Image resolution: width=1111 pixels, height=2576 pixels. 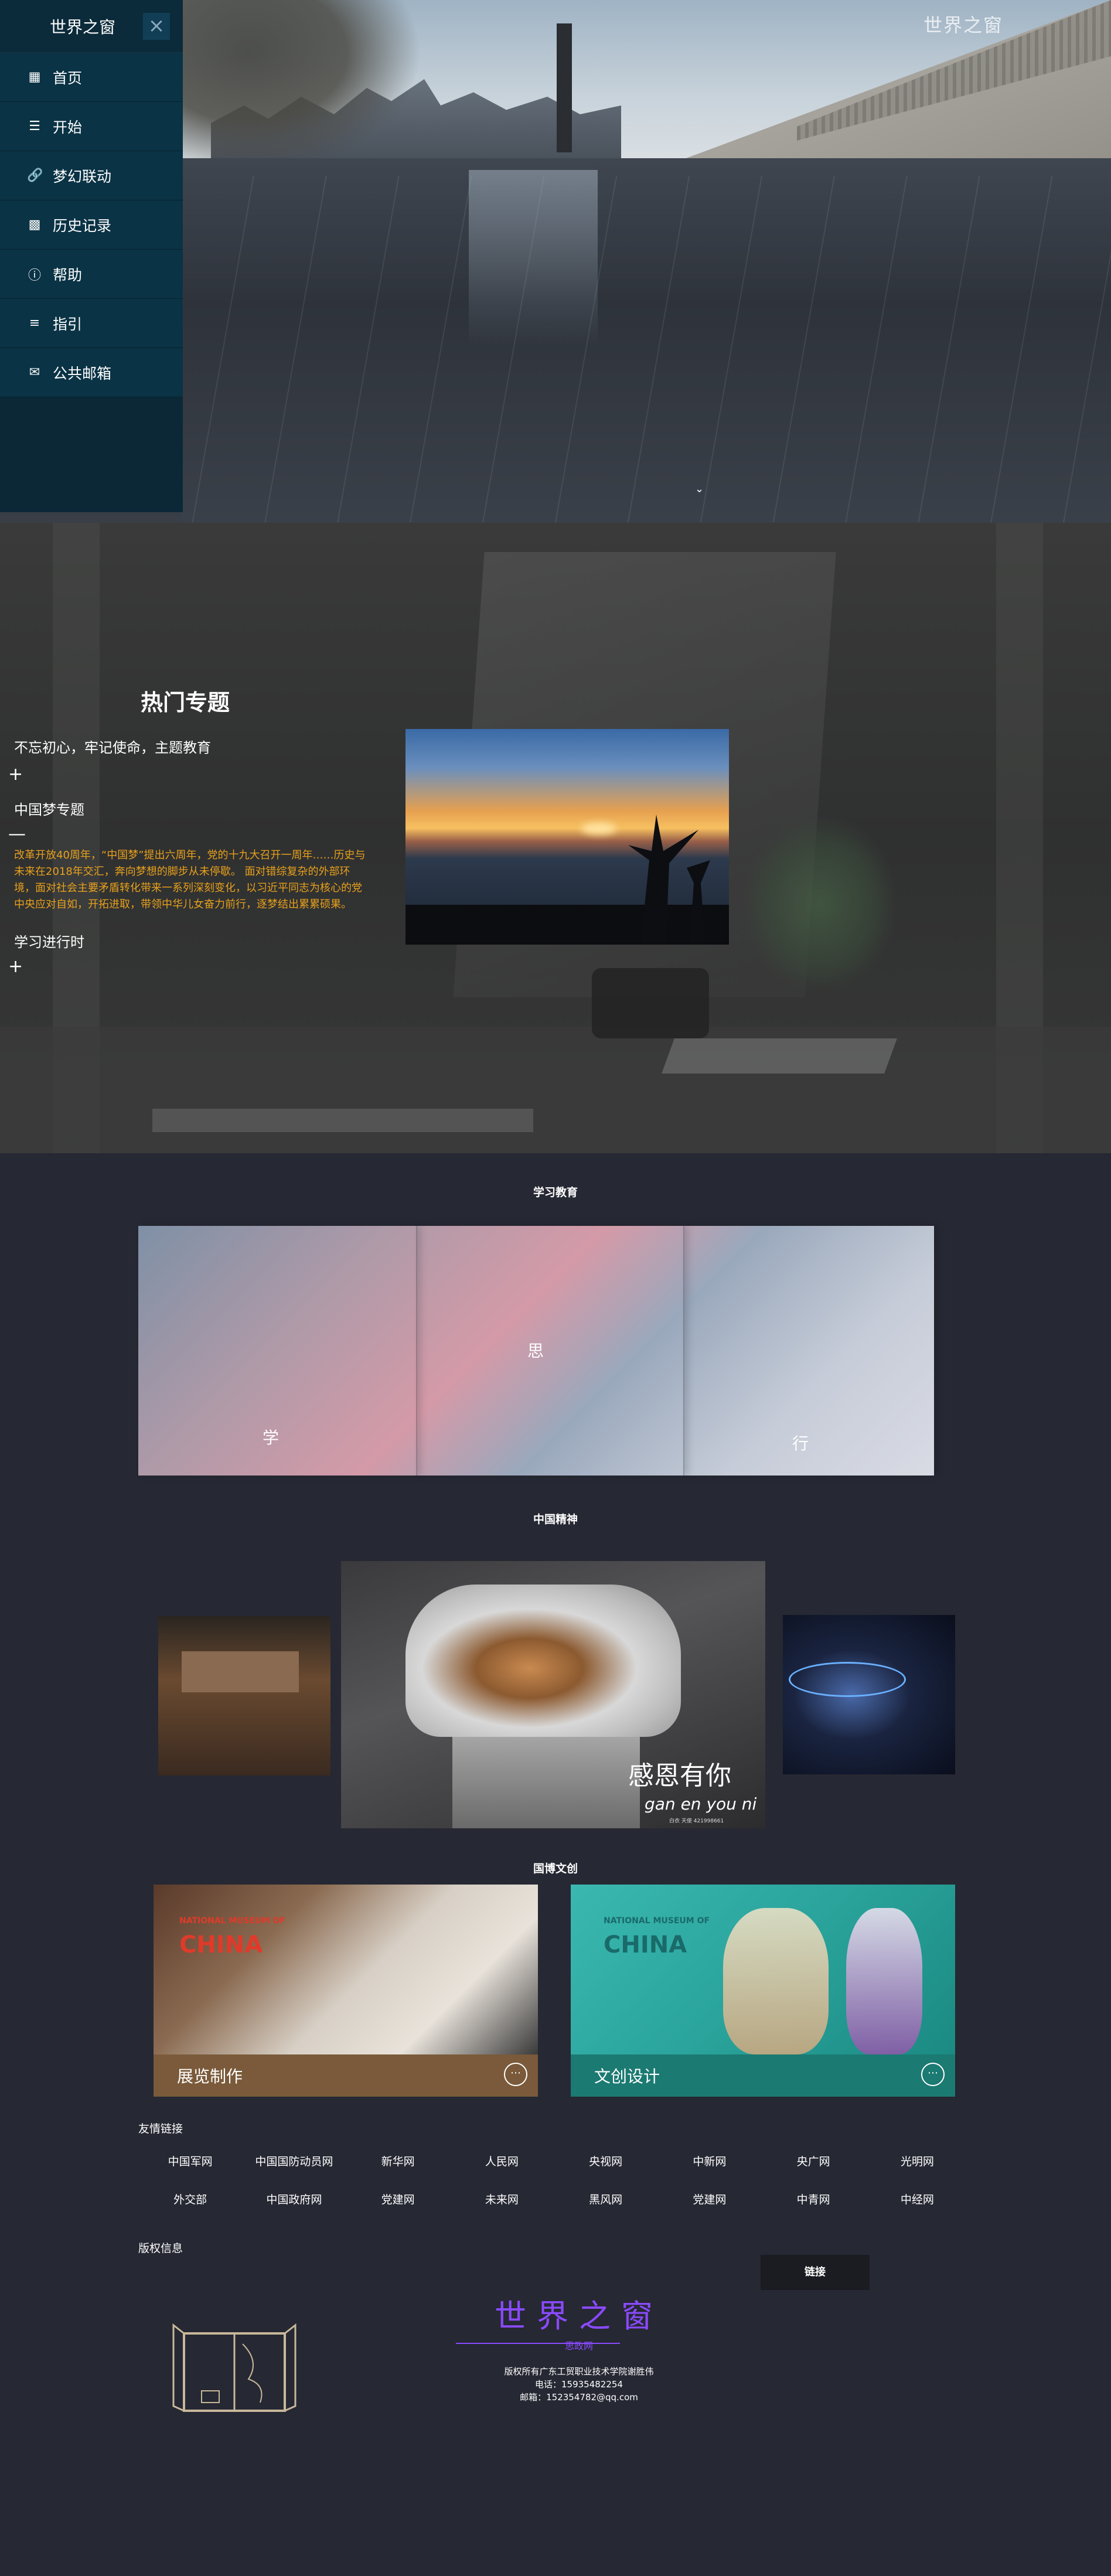 I want to click on copyright-title: 版权信息, so click(x=160, y=2248).